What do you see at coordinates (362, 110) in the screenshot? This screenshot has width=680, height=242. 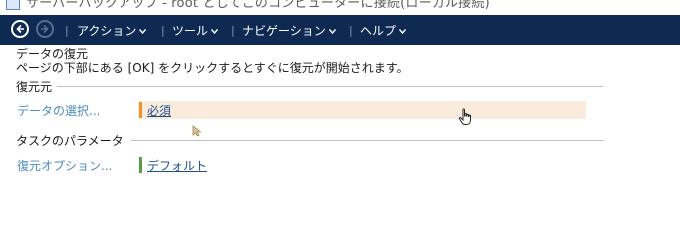 I see `row-highlight` at bounding box center [362, 110].